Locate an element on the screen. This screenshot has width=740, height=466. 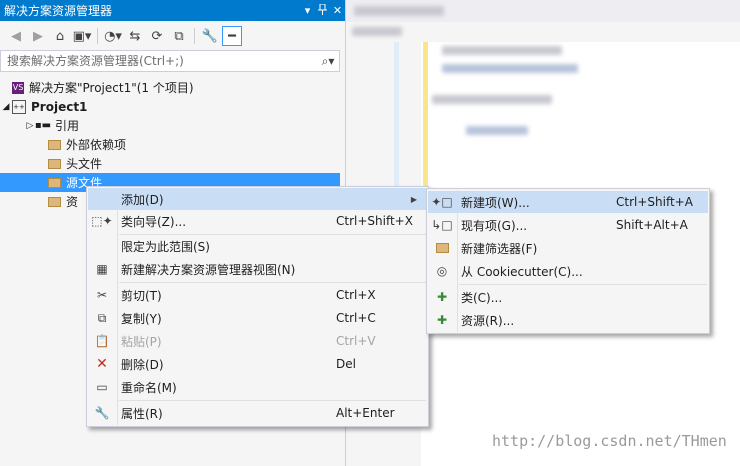
tree-item-project: ◢ ++ Project1 is located at coordinates (170, 106).